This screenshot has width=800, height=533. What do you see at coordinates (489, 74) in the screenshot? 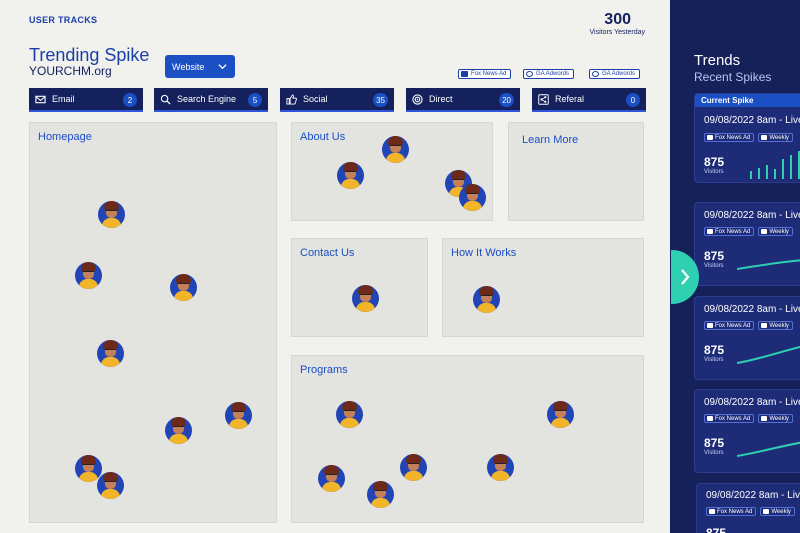
I see `legend-label: Fox News Ad` at bounding box center [489, 74].